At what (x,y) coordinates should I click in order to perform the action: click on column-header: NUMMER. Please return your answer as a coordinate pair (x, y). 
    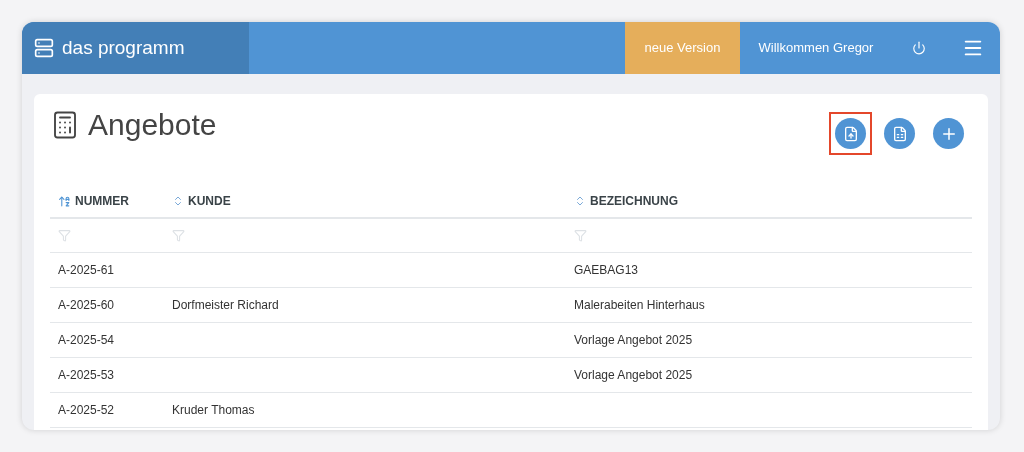
    Looking at the image, I should click on (102, 201).